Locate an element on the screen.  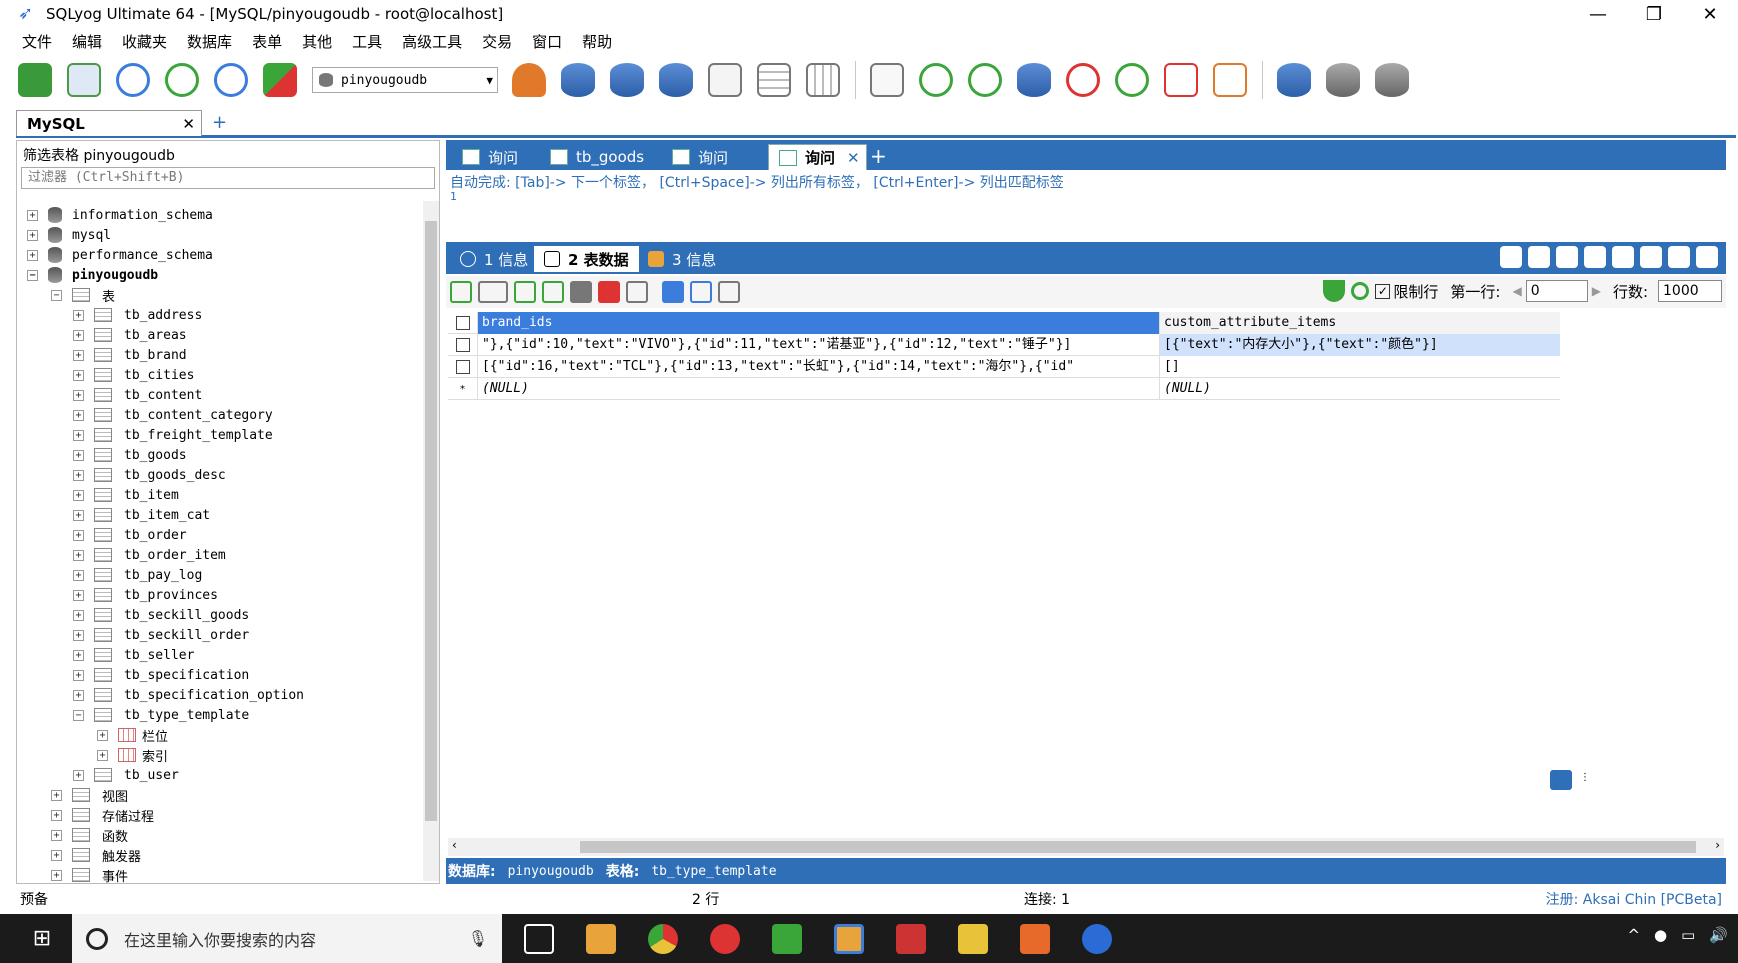
grid-cell: [{"text":"内存大小"},{"text":"颜色"}] is located at coordinates (1360, 345).